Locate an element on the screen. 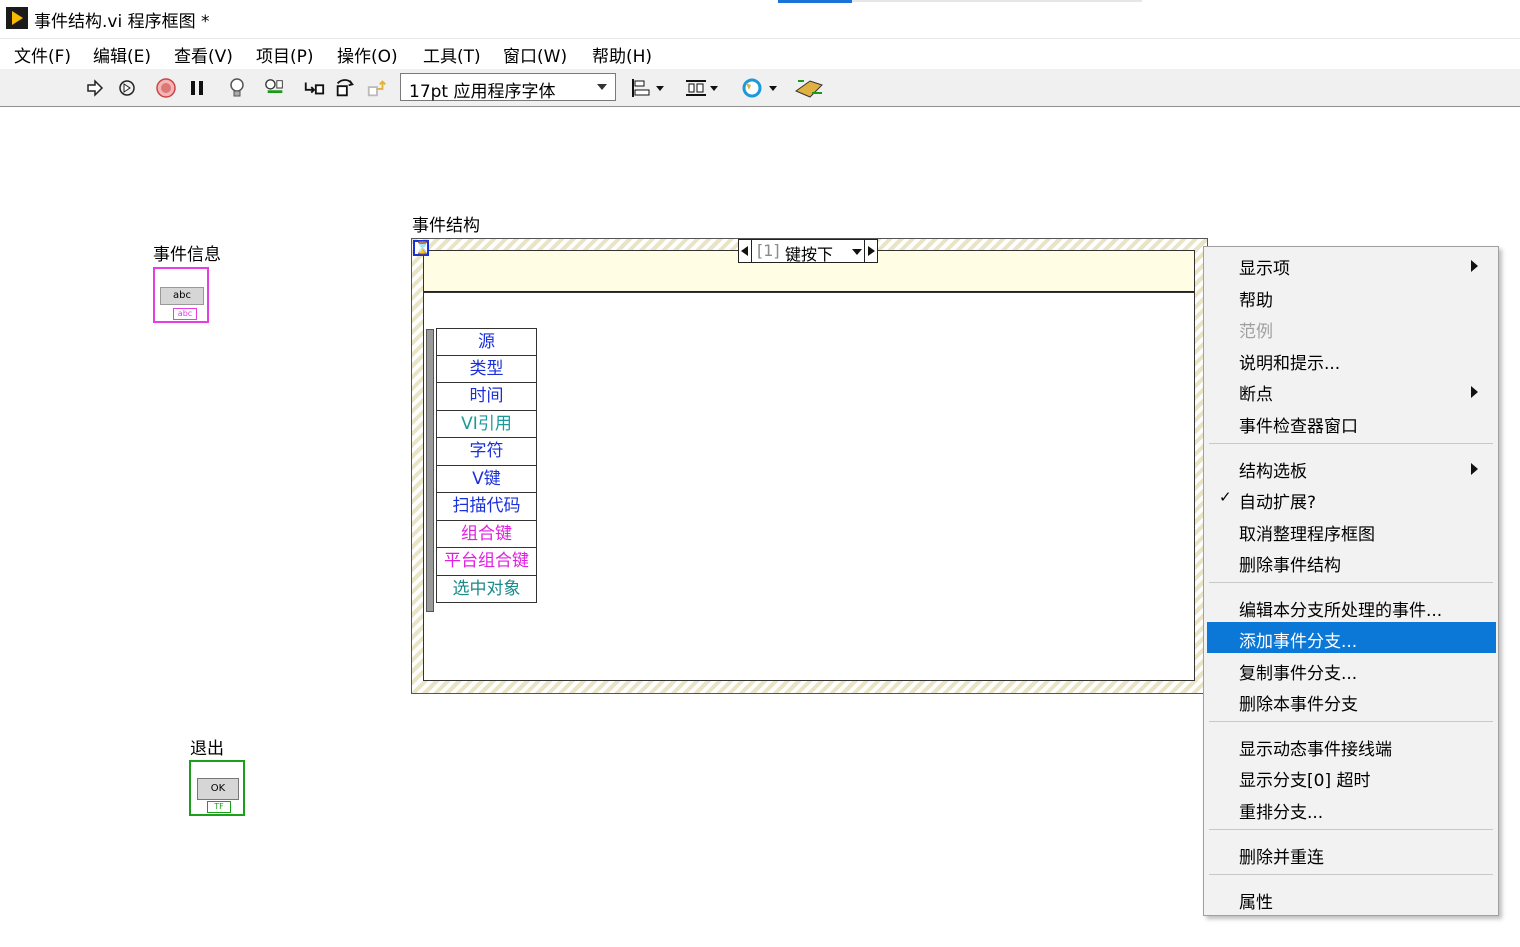 This screenshot has width=1520, height=947. align-objects-icon is located at coordinates (648, 88).